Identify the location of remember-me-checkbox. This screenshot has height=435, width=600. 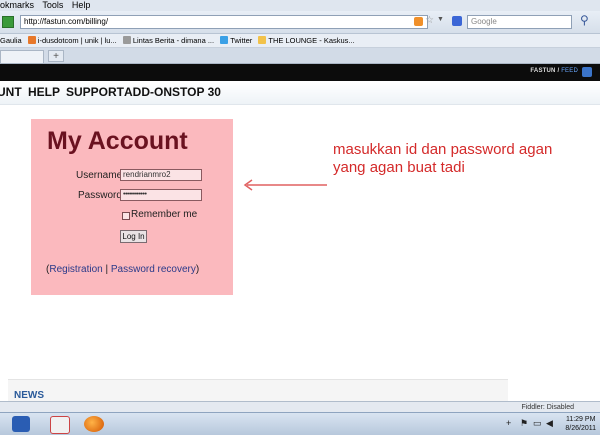
(126, 216).